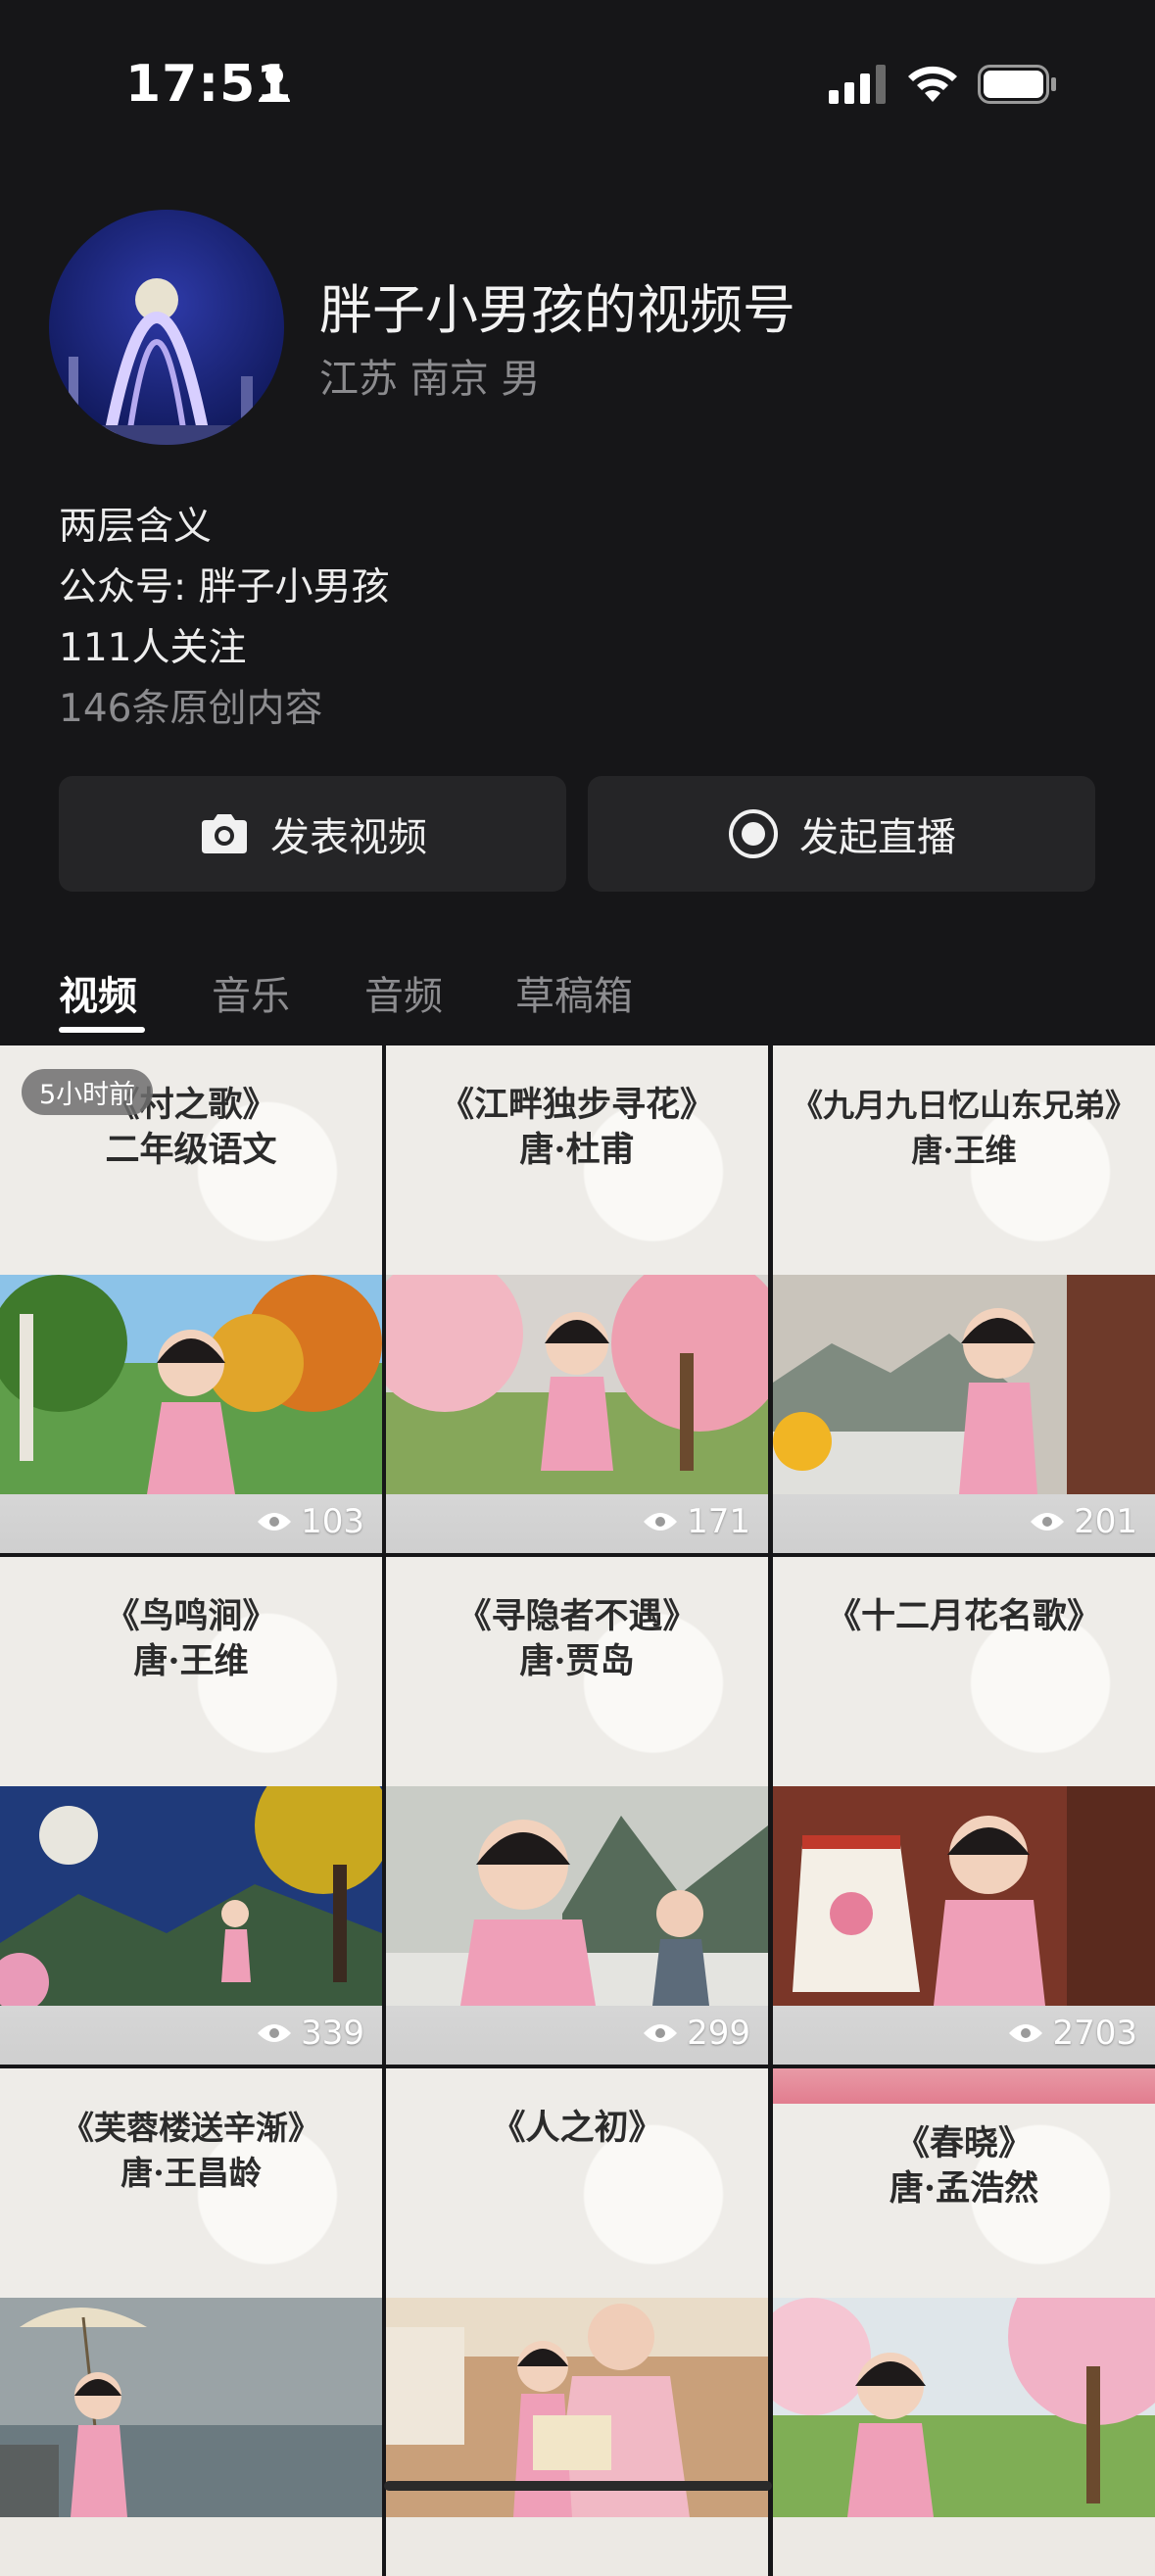 This screenshot has width=1155, height=2576. I want to click on red-banner, so click(964, 2086).